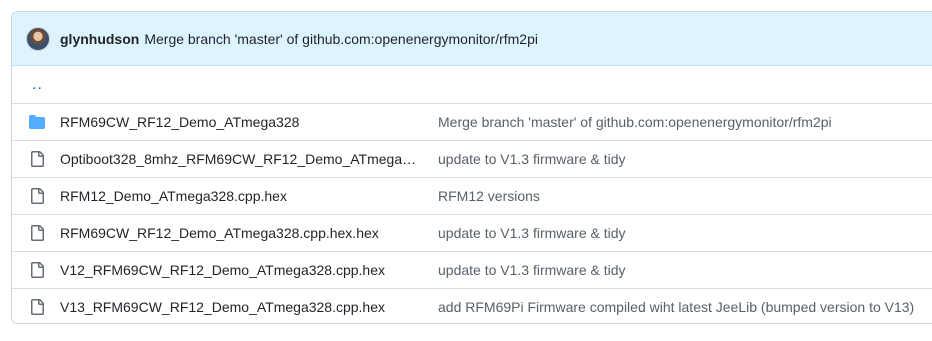  I want to click on author-avatar, so click(38, 38).